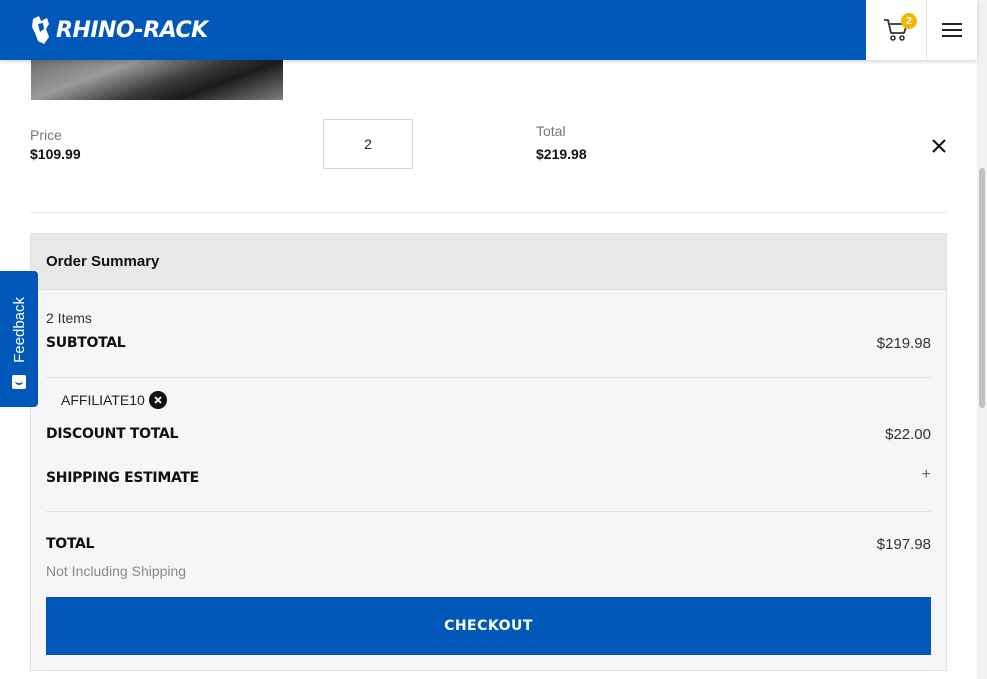 This screenshot has height=679, width=987. Describe the element at coordinates (908, 434) in the screenshot. I see `discount-total-value: $22.00` at that location.